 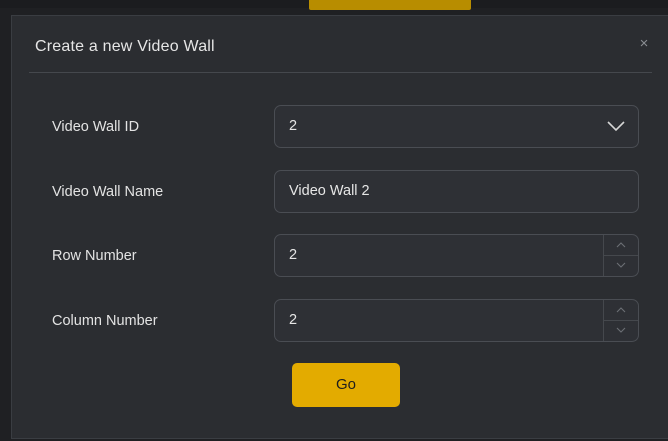 What do you see at coordinates (105, 321) in the screenshot?
I see `column-number-label: Column Number` at bounding box center [105, 321].